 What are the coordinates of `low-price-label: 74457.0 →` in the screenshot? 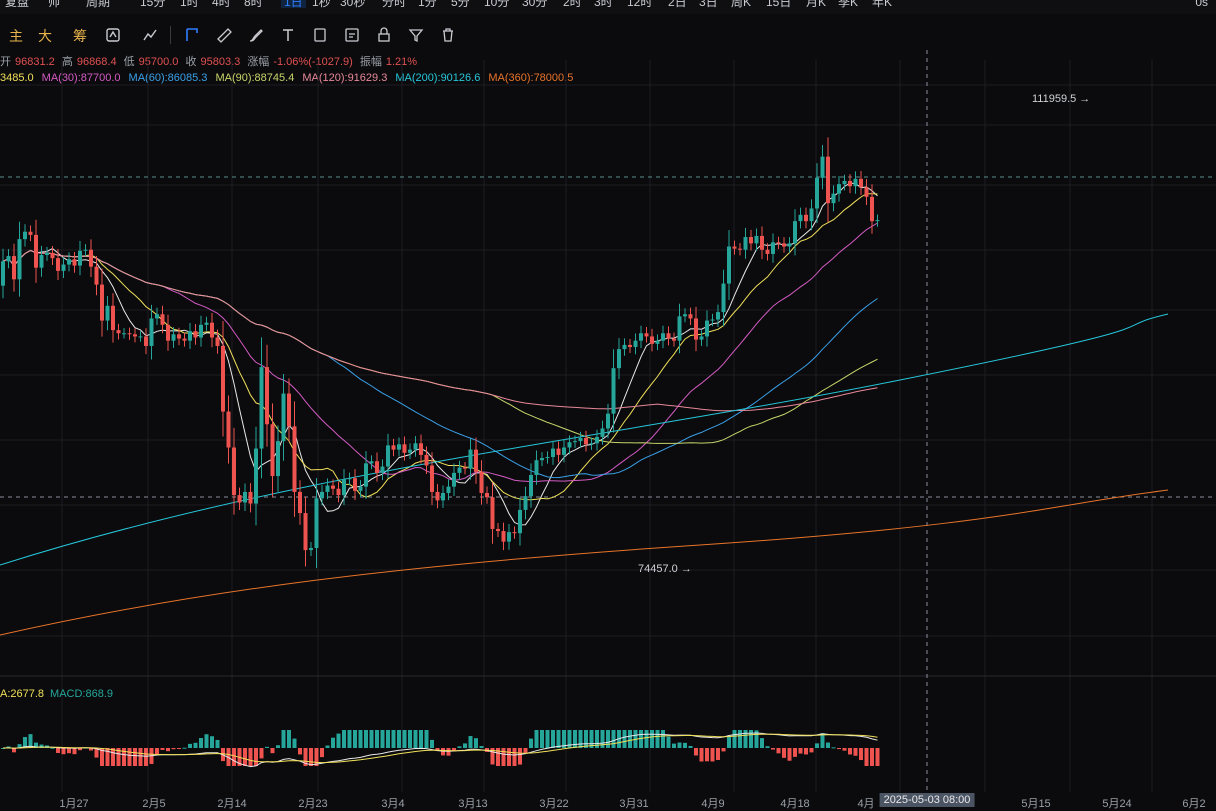 It's located at (665, 569).